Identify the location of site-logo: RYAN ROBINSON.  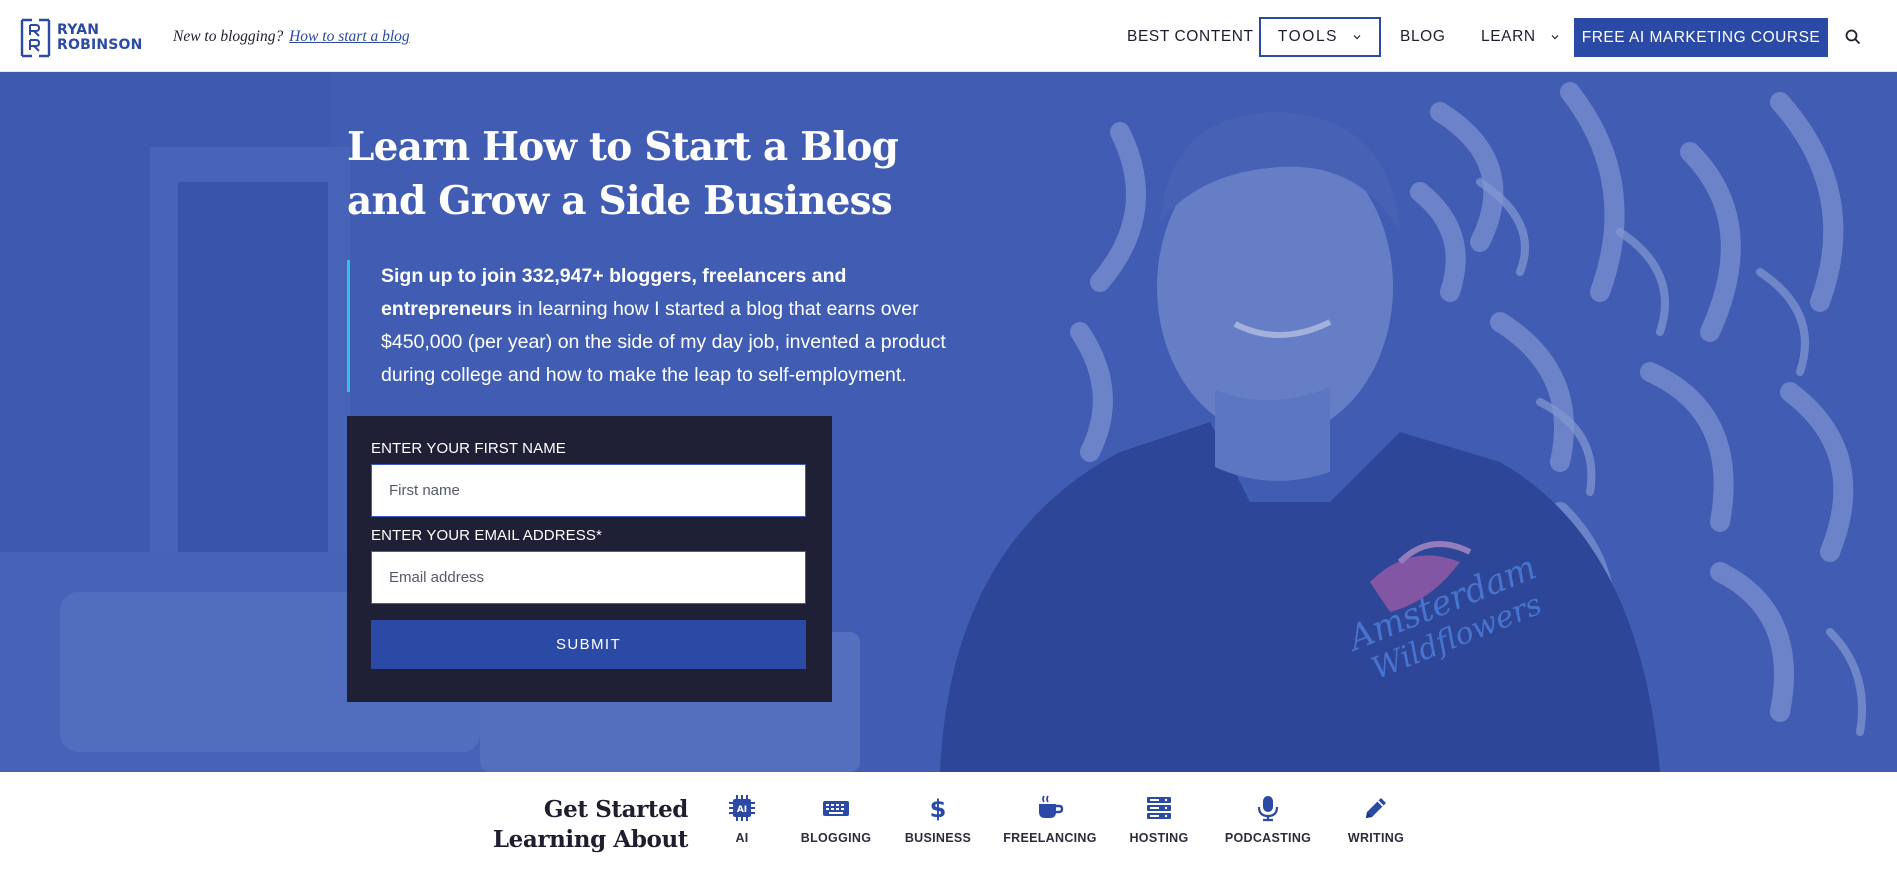
(81, 38).